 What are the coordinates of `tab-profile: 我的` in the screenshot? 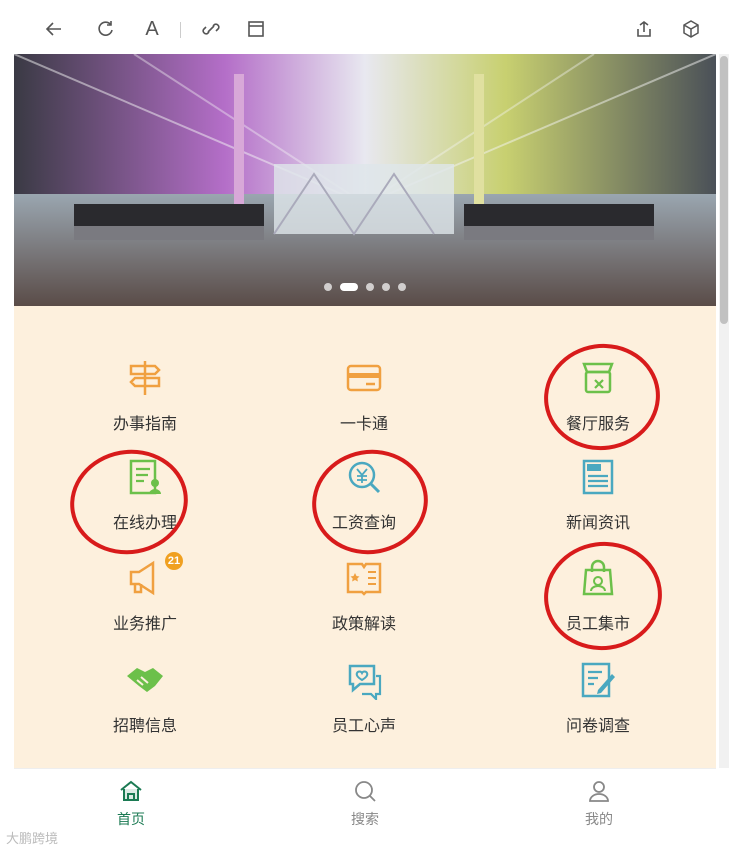 It's located at (599, 800).